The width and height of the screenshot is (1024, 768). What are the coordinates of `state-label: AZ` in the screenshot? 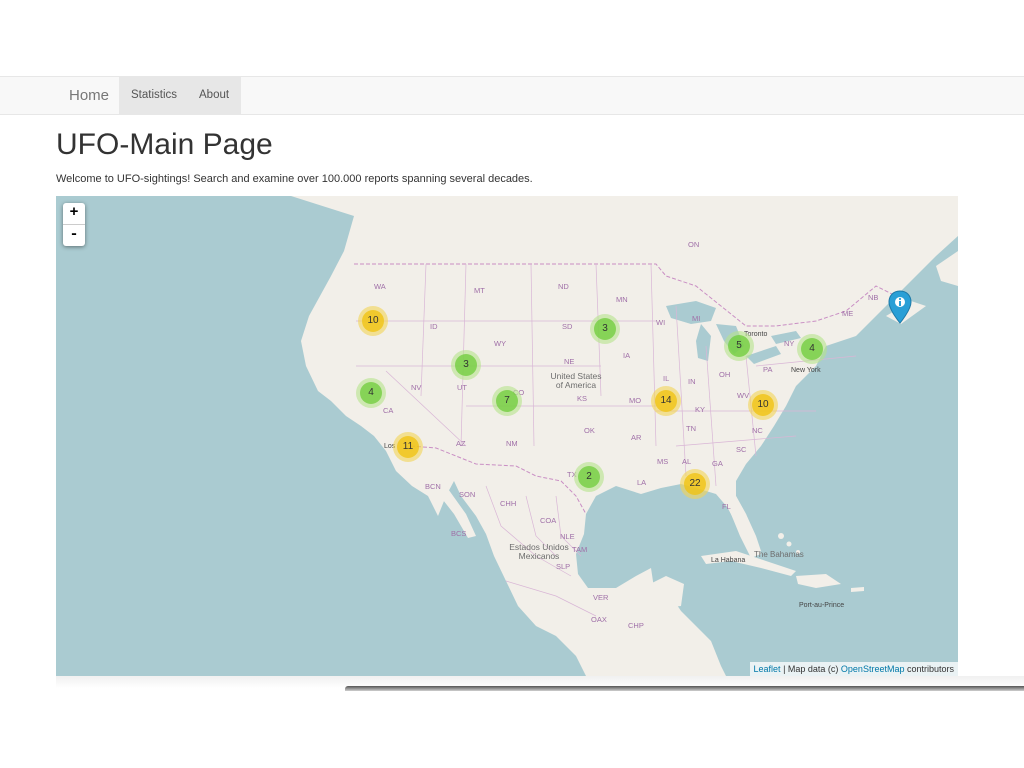 It's located at (461, 443).